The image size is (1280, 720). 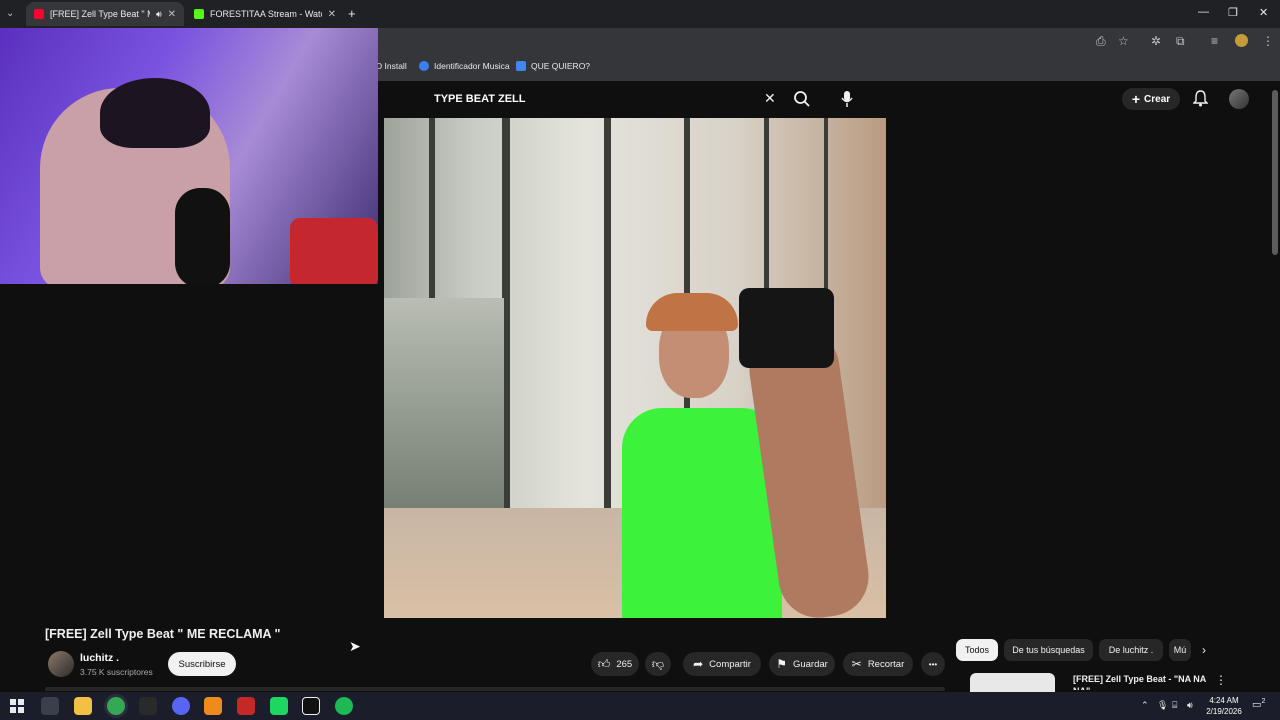 I want to click on save-button: ⚑ Guardar, so click(x=802, y=664).